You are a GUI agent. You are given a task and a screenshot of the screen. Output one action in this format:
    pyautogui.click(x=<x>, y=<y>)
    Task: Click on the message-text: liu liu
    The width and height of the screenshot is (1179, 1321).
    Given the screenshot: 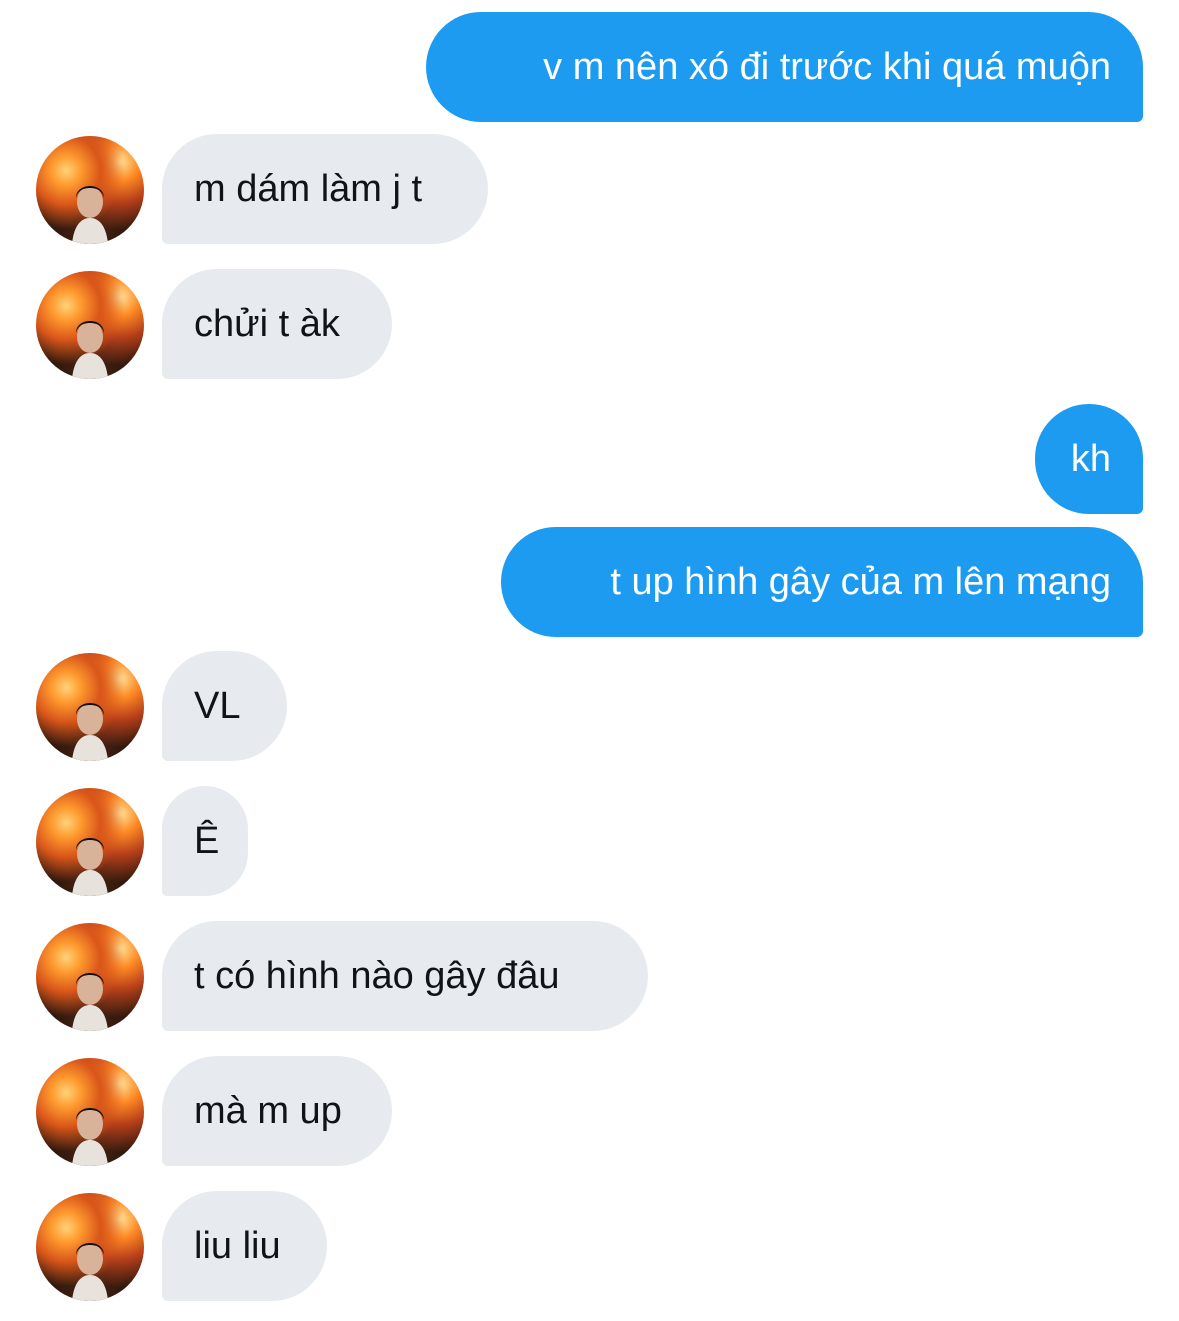 What is the action you would take?
    pyautogui.click(x=237, y=1246)
    